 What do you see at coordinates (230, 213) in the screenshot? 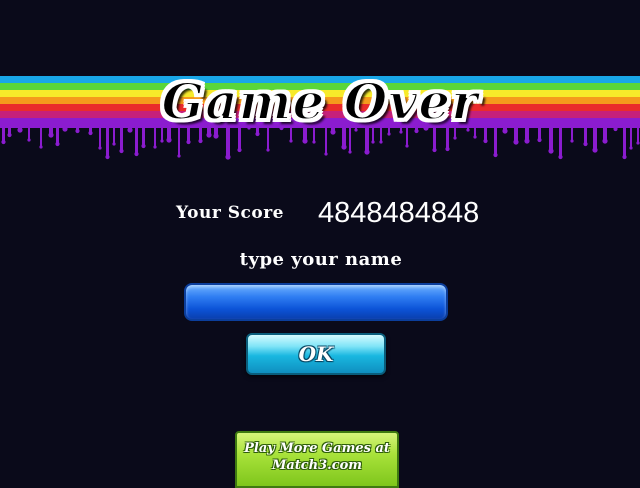
I see `score-label: Your Score` at bounding box center [230, 213].